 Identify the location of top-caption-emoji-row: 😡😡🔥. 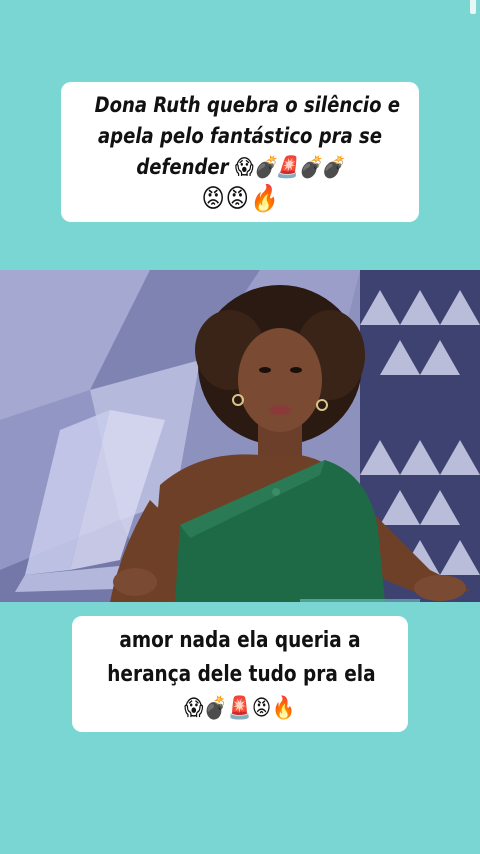
(240, 199).